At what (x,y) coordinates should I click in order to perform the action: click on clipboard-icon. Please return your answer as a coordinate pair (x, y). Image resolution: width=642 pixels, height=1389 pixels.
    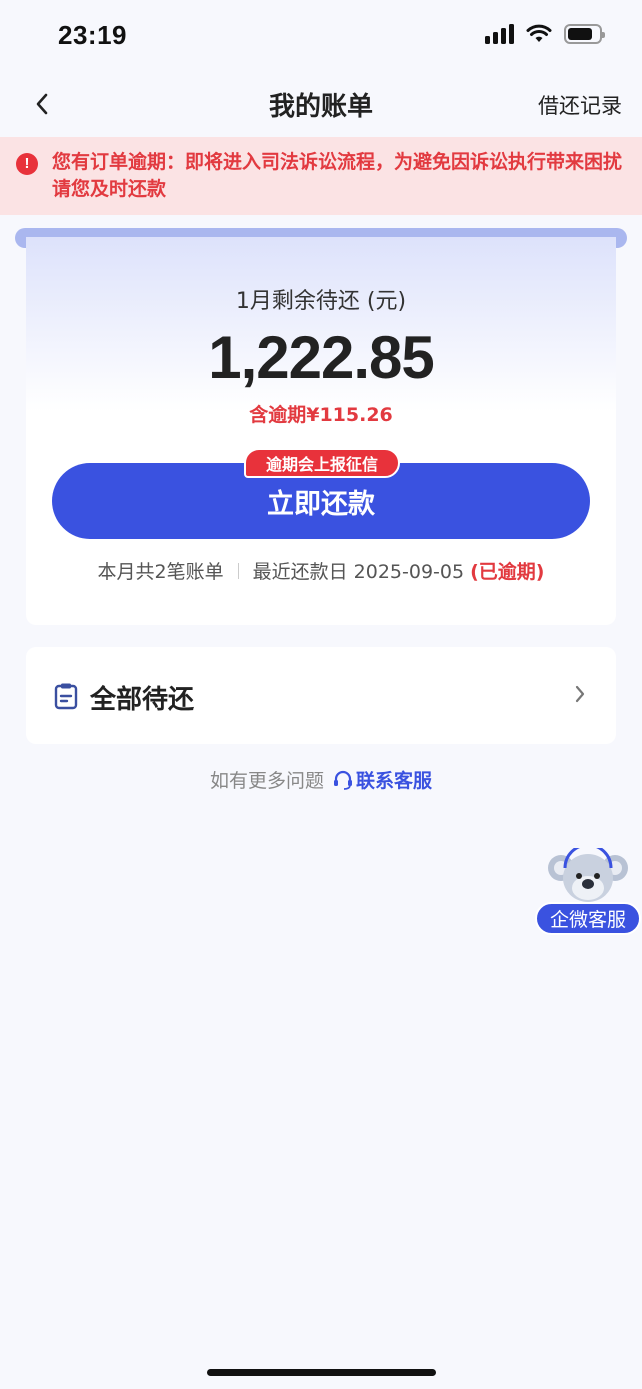
    Looking at the image, I should click on (66, 696).